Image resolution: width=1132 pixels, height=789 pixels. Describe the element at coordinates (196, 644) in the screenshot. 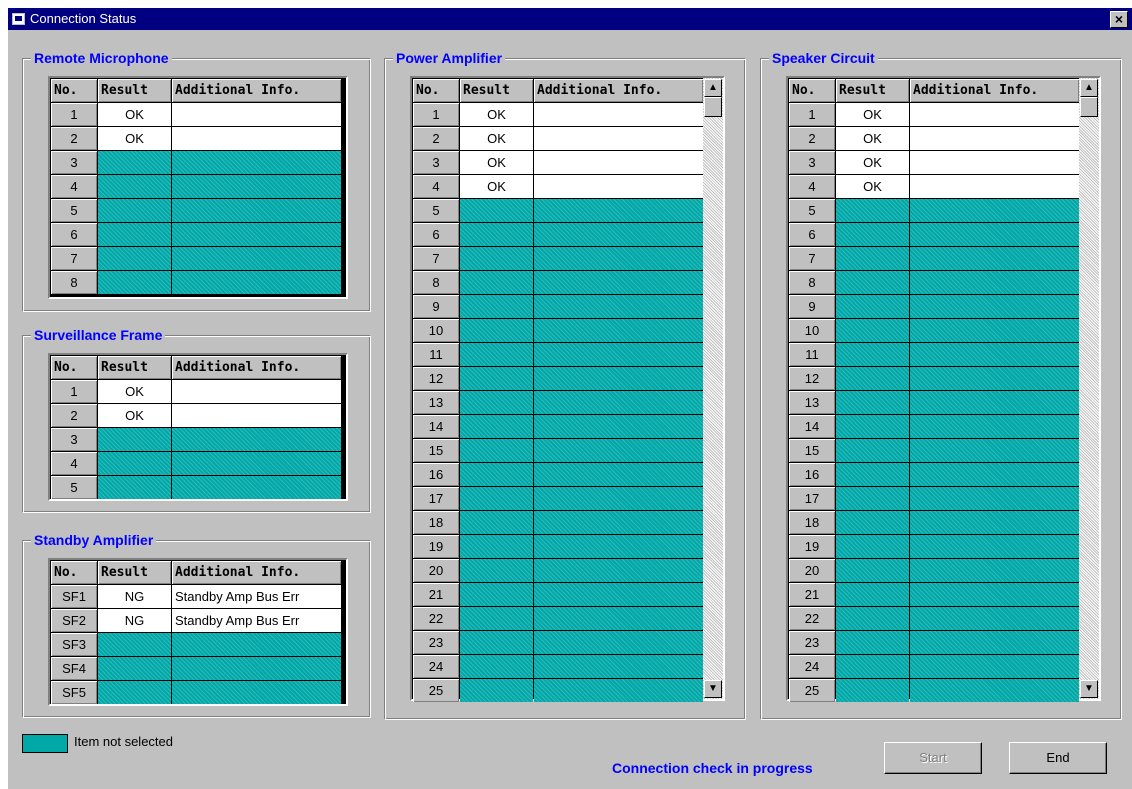

I see `table-row: SF3` at that location.